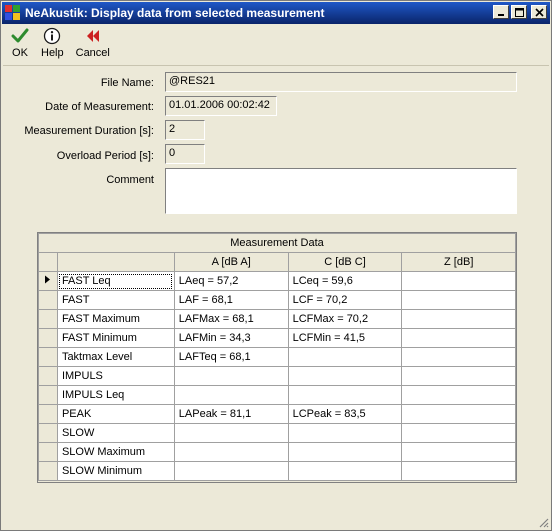 This screenshot has height=531, width=552. What do you see at coordinates (115, 338) in the screenshot?
I see `row-name-cell: FAST Minimum` at bounding box center [115, 338].